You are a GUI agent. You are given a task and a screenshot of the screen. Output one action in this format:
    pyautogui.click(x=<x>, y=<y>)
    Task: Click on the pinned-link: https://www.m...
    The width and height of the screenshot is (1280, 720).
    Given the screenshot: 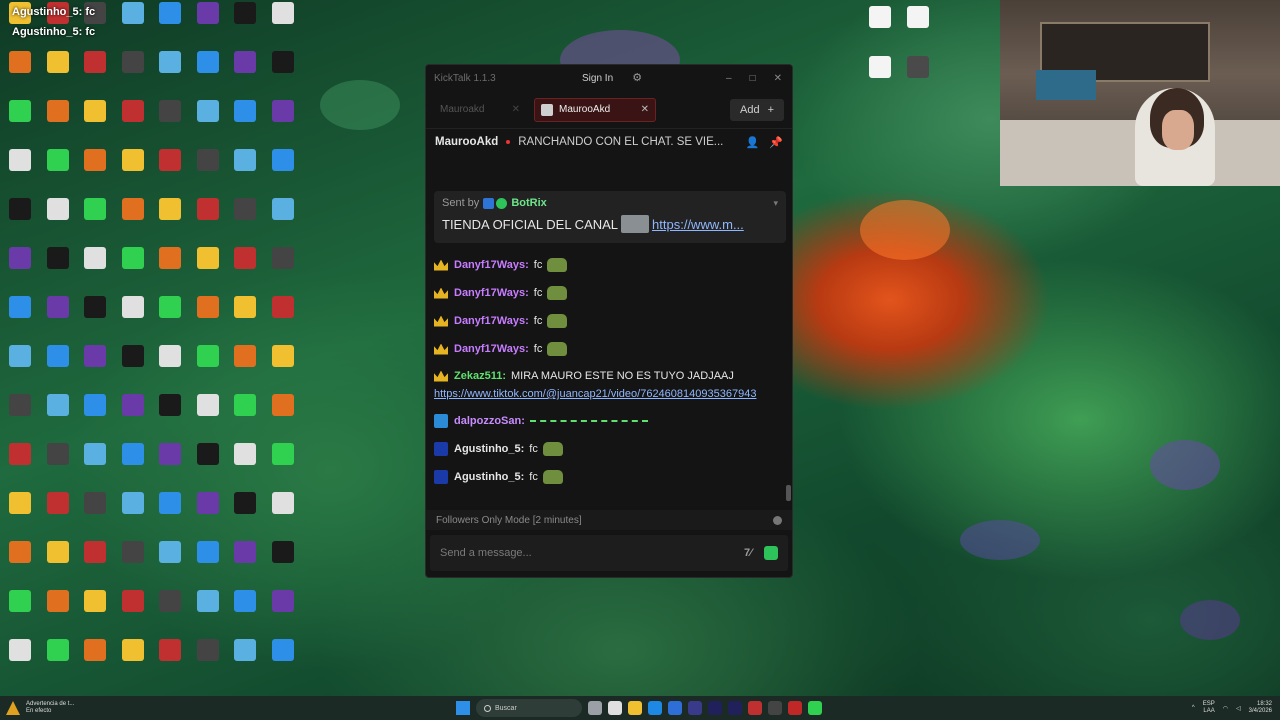 What is the action you would take?
    pyautogui.click(x=698, y=224)
    